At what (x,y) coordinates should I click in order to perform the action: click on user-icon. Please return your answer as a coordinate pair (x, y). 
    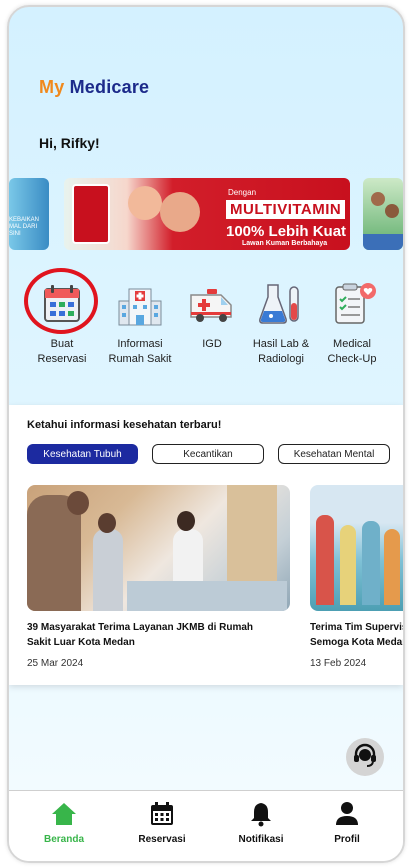
    Looking at the image, I should click on (347, 814).